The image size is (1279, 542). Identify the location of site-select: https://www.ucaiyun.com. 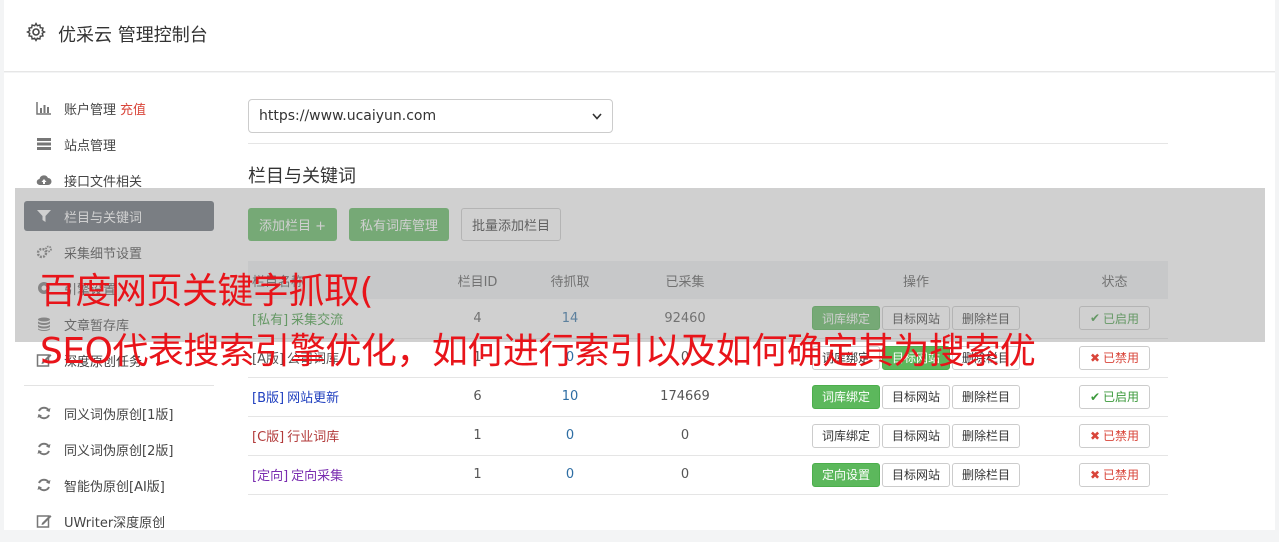
(430, 116).